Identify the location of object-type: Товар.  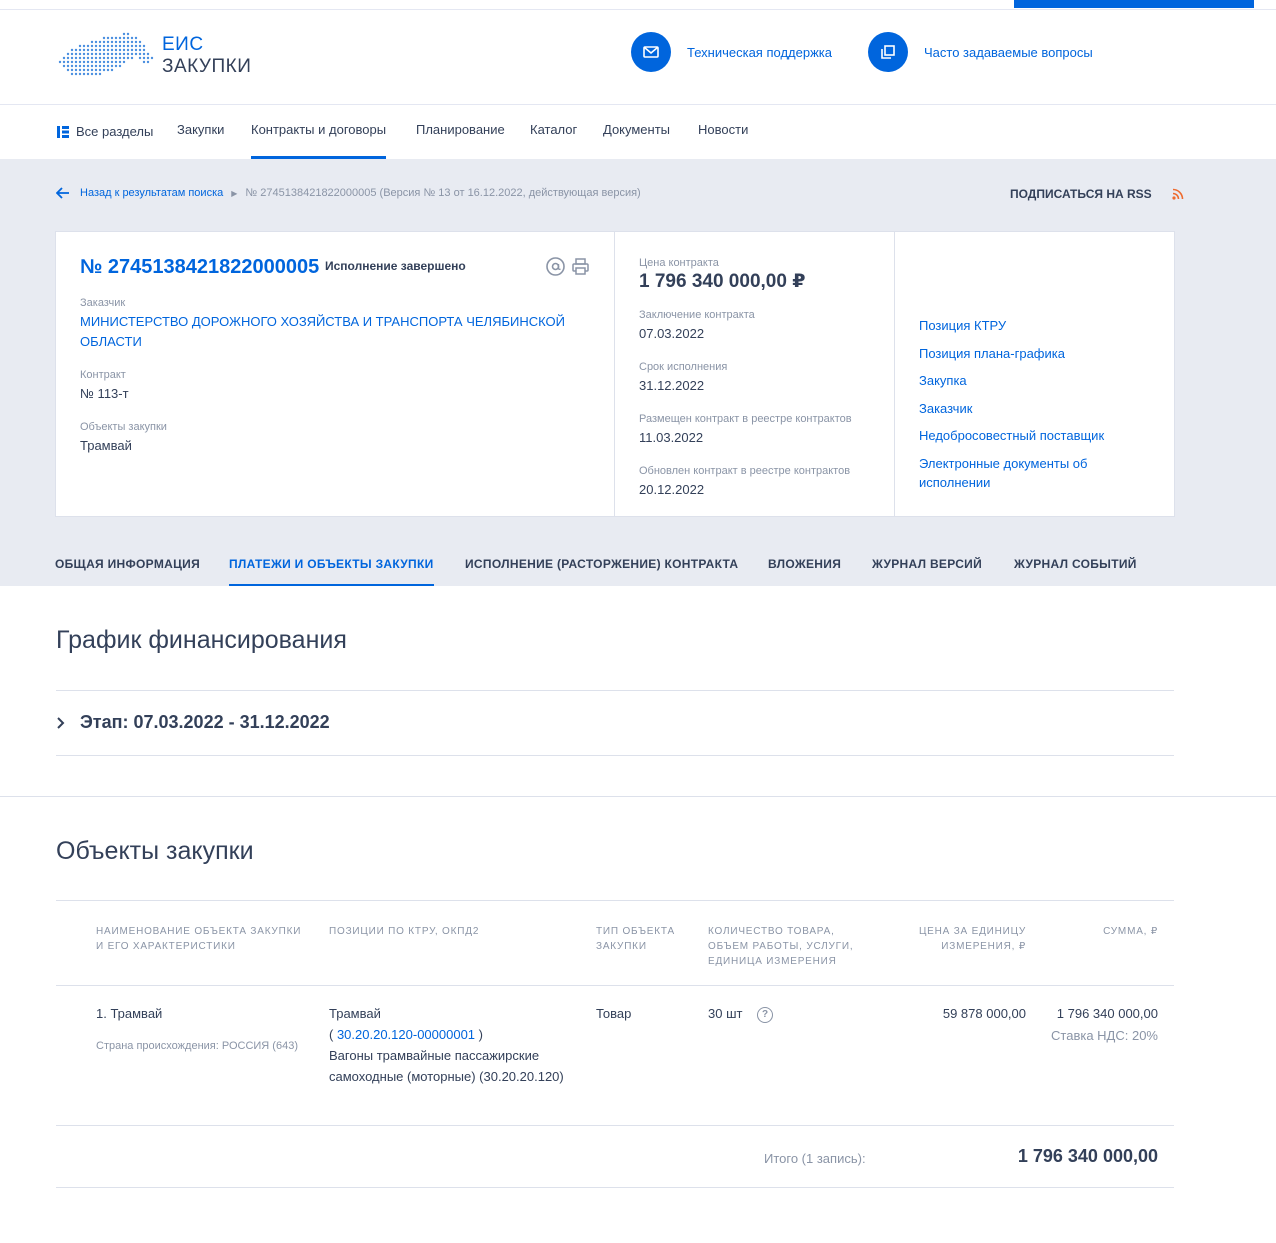
(614, 1013).